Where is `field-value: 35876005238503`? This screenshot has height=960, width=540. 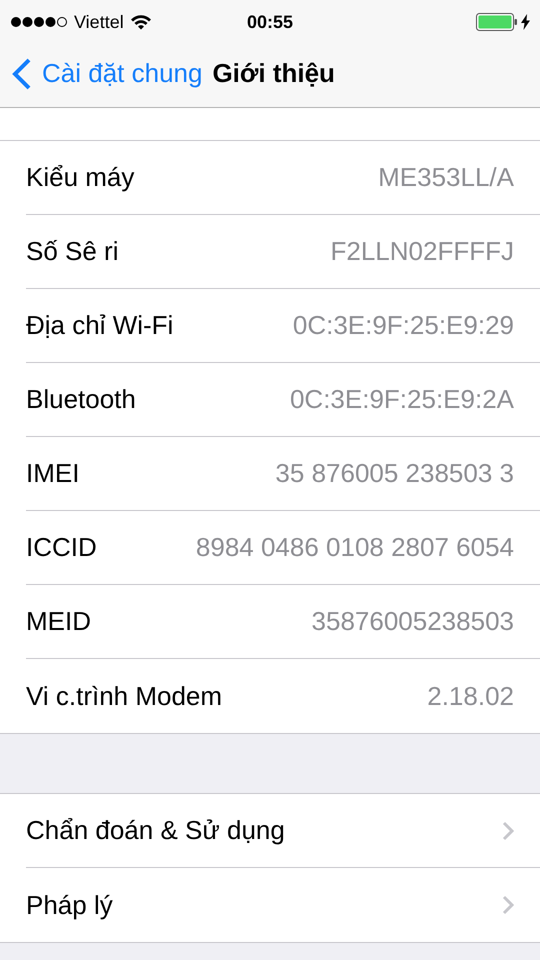 field-value: 35876005238503 is located at coordinates (413, 621).